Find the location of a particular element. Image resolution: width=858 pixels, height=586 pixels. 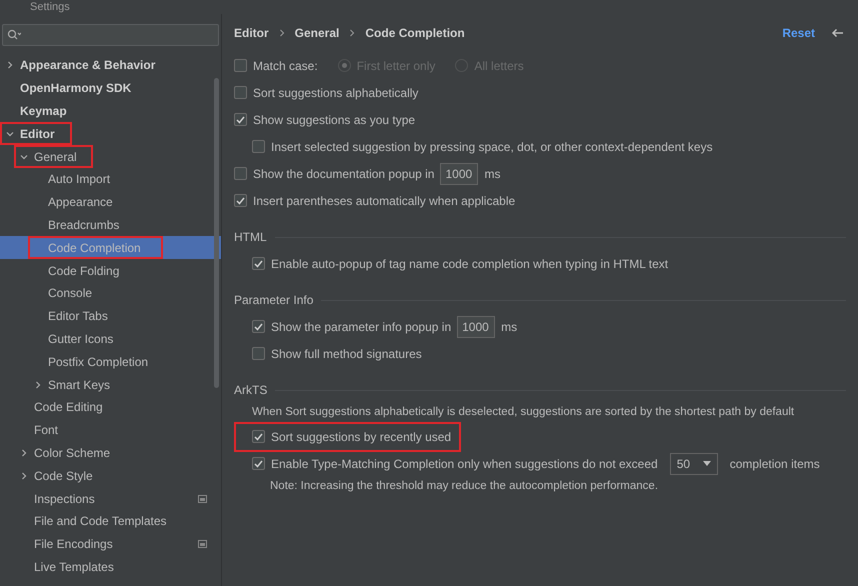

tree-item-label: Editor is located at coordinates (37, 134).